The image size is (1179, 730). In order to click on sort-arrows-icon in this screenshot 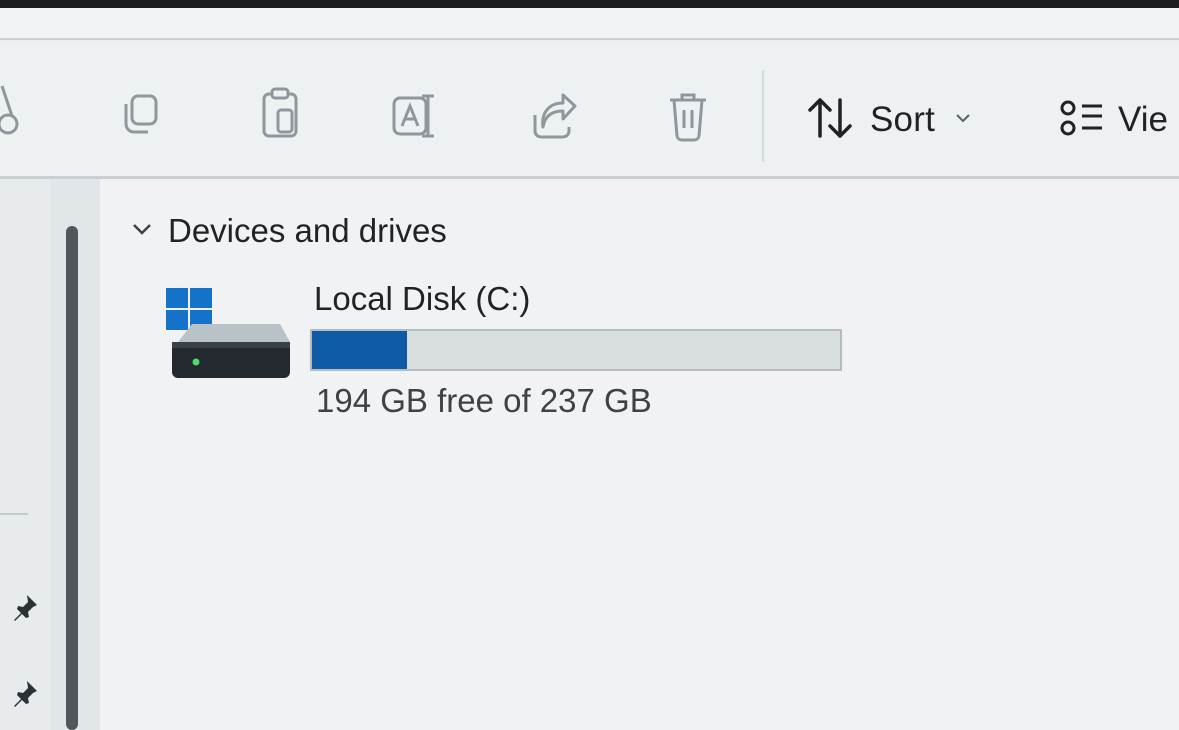, I will do `click(830, 120)`.